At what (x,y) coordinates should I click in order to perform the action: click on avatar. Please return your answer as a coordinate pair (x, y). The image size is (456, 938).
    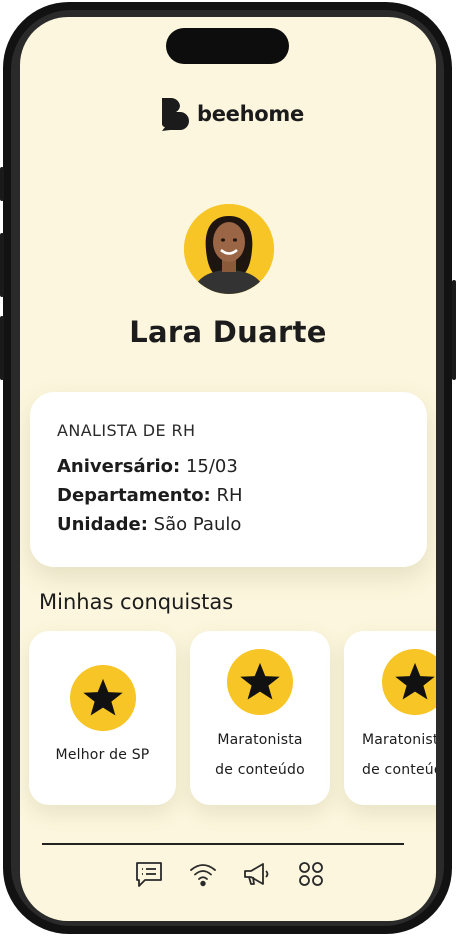
    Looking at the image, I should click on (229, 249).